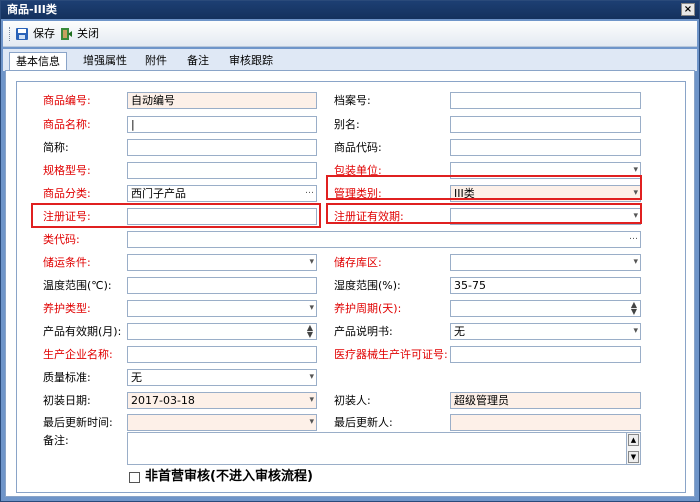 The width and height of the screenshot is (700, 502). Describe the element at coordinates (222, 124) in the screenshot. I see `product-name-field: |` at that location.